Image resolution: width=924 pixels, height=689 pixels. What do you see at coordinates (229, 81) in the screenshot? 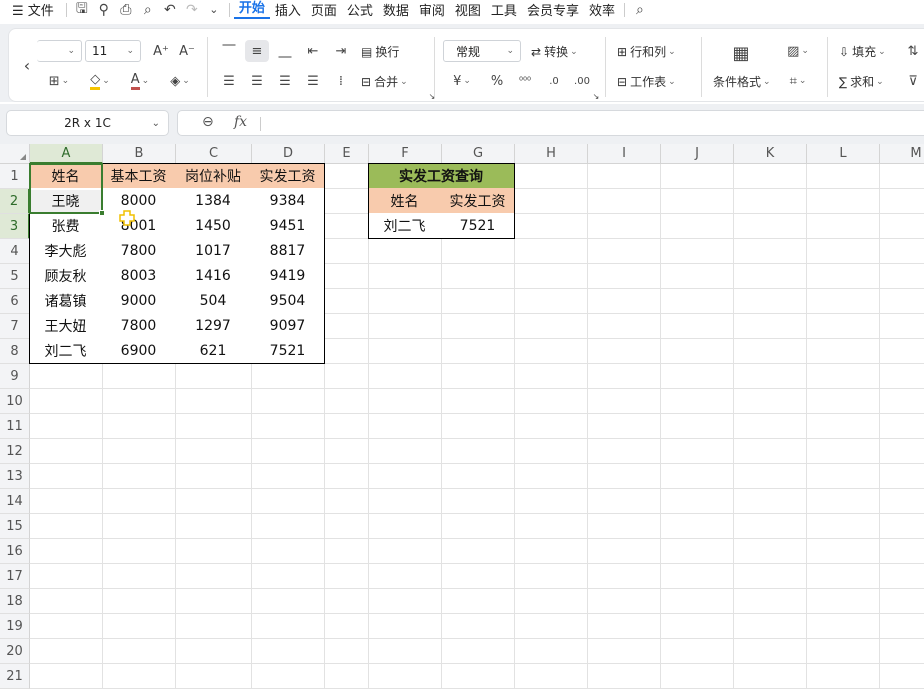
I see `align-left-icon: ☰` at bounding box center [229, 81].